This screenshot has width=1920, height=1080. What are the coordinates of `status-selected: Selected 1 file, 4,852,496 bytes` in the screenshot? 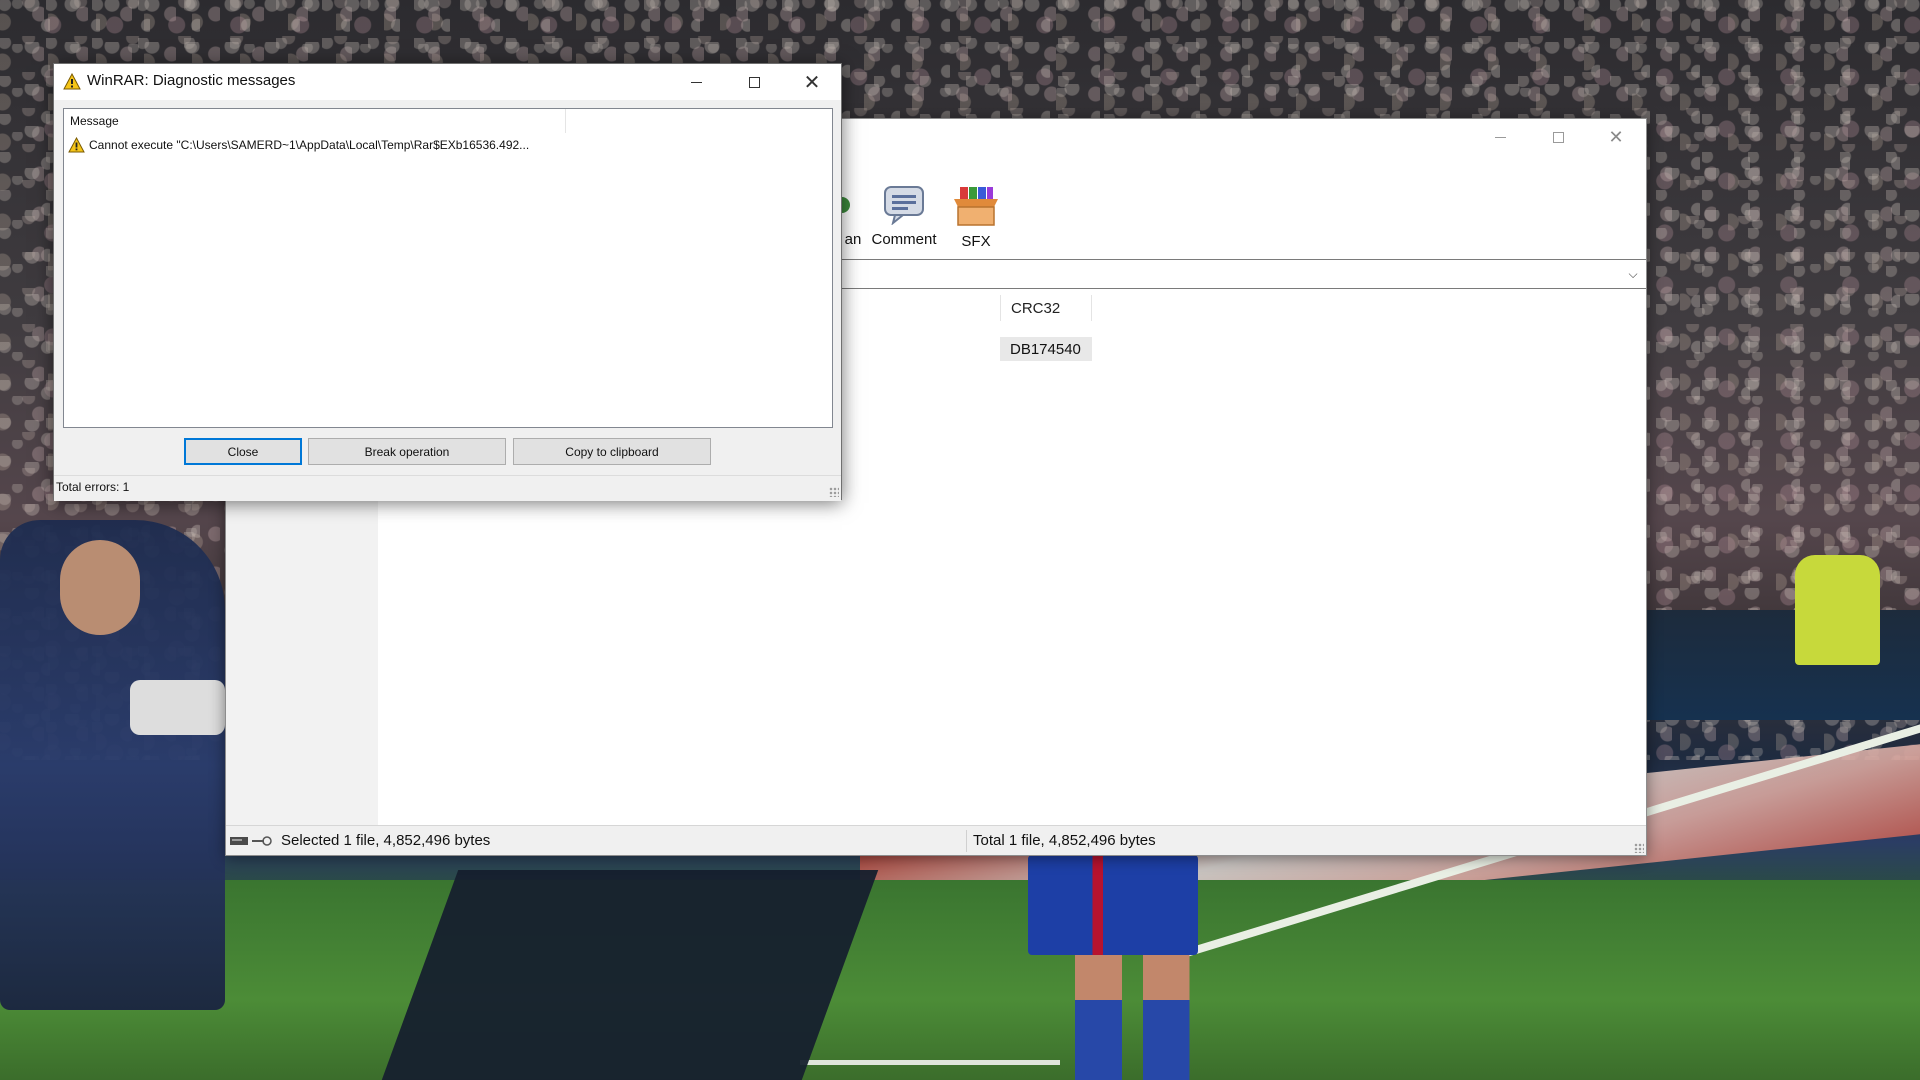 It's located at (386, 840).